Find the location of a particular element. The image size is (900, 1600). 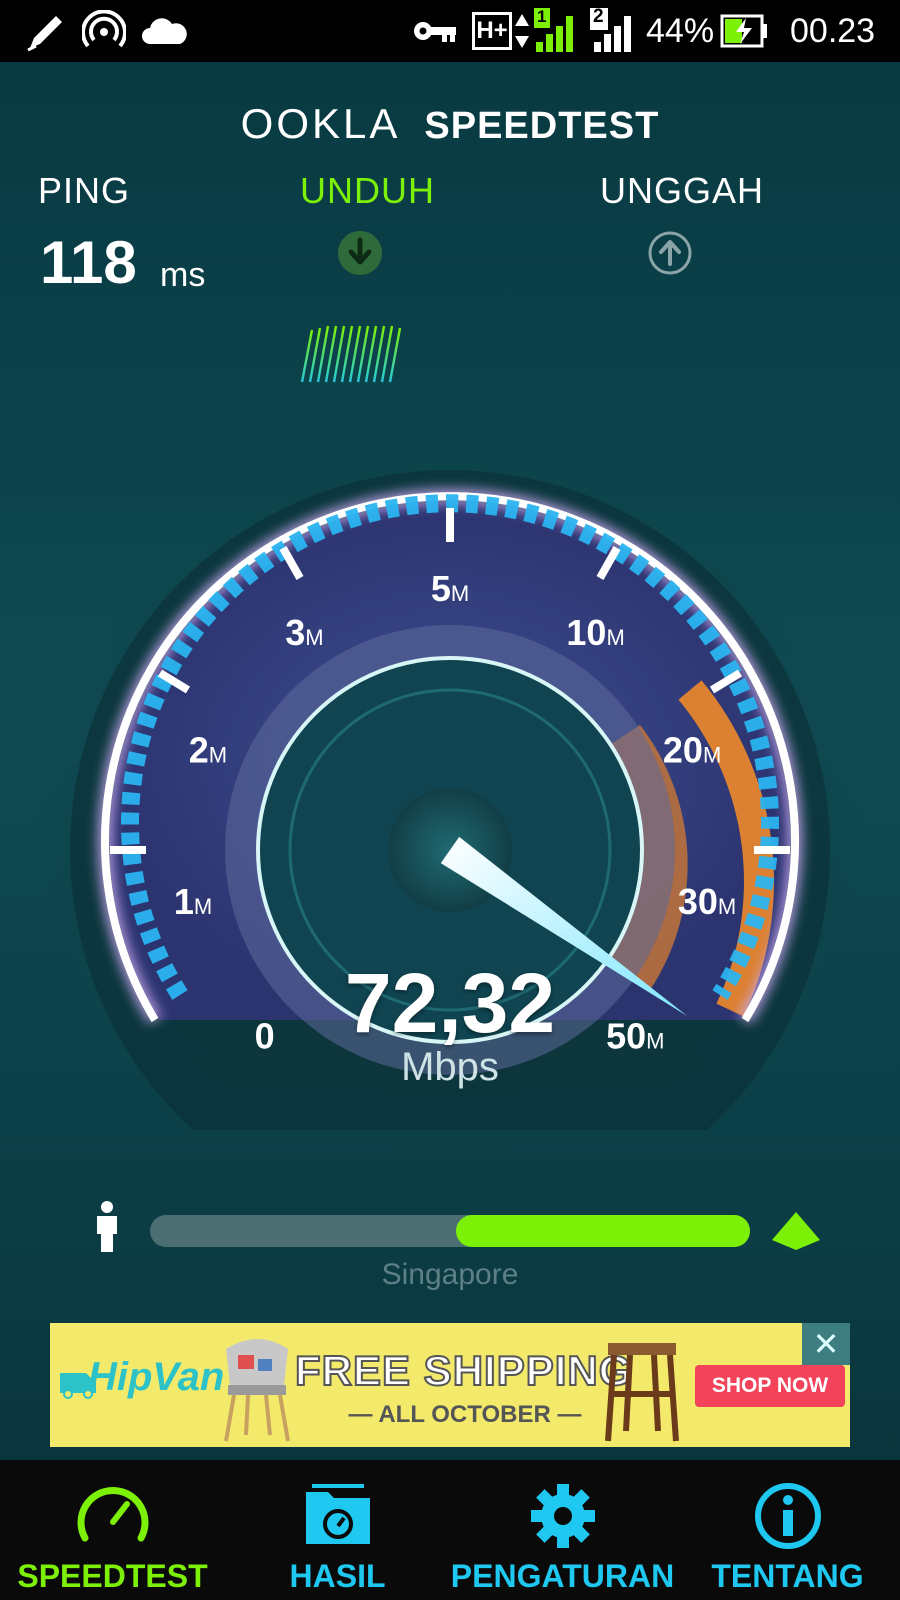

data-activity-icon is located at coordinates (522, 31).